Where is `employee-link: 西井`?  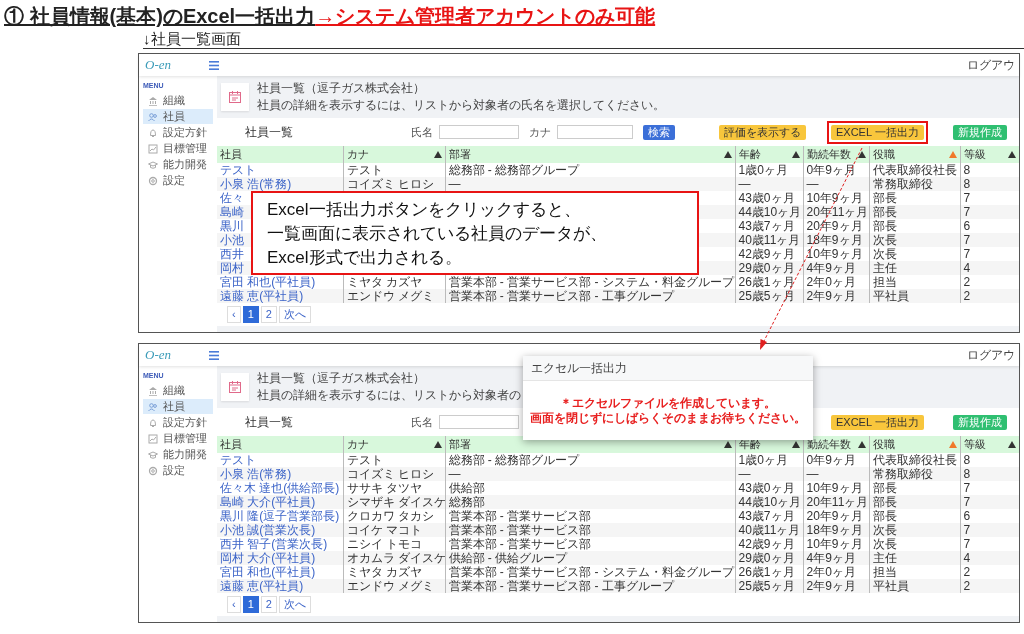 employee-link: 西井 is located at coordinates (232, 254).